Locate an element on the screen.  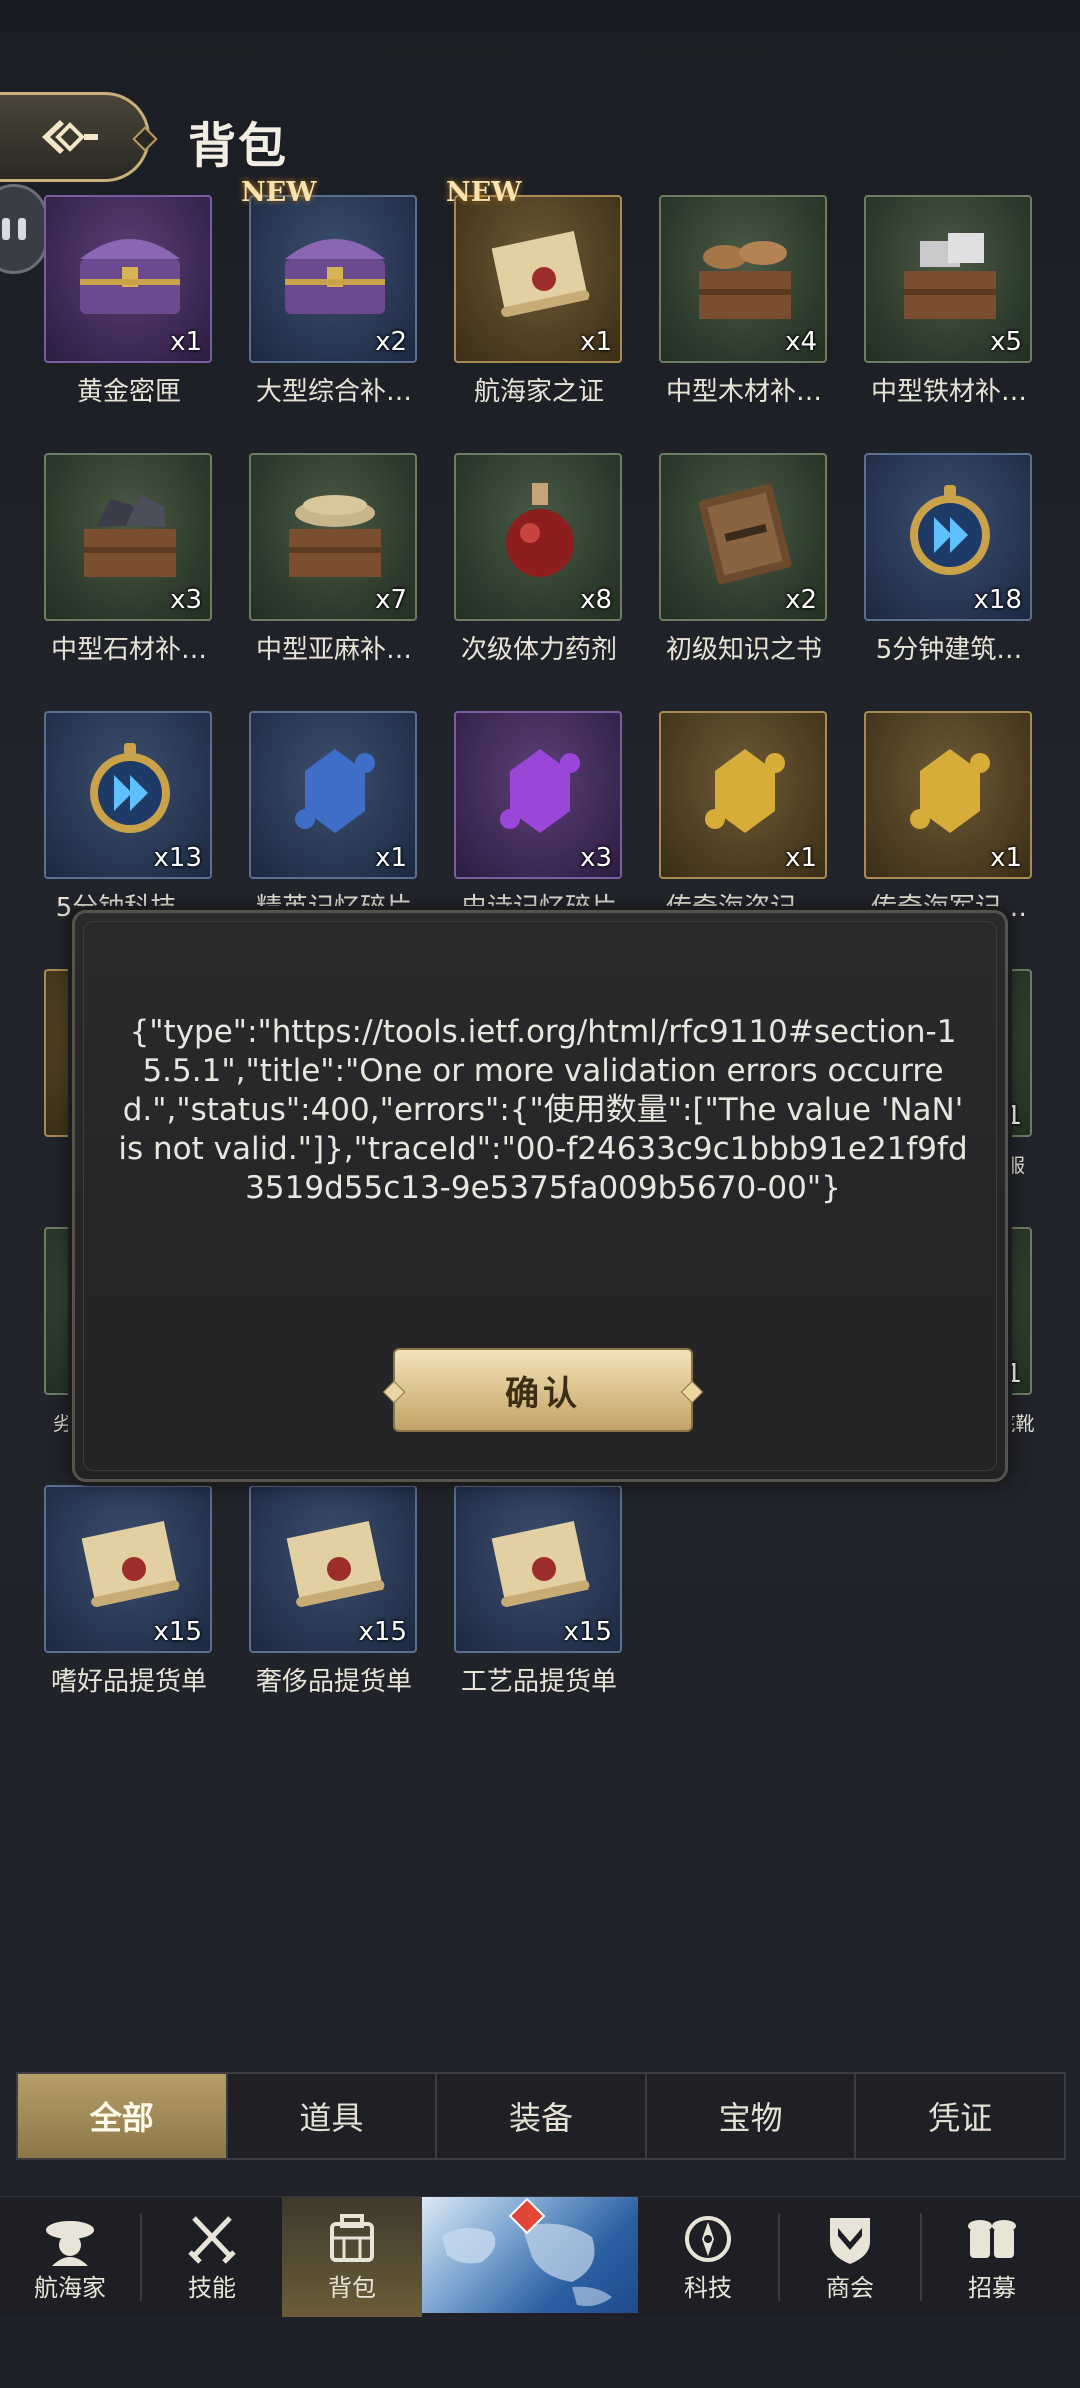
item-name: 黄金密匣 is located at coordinates (128, 392).